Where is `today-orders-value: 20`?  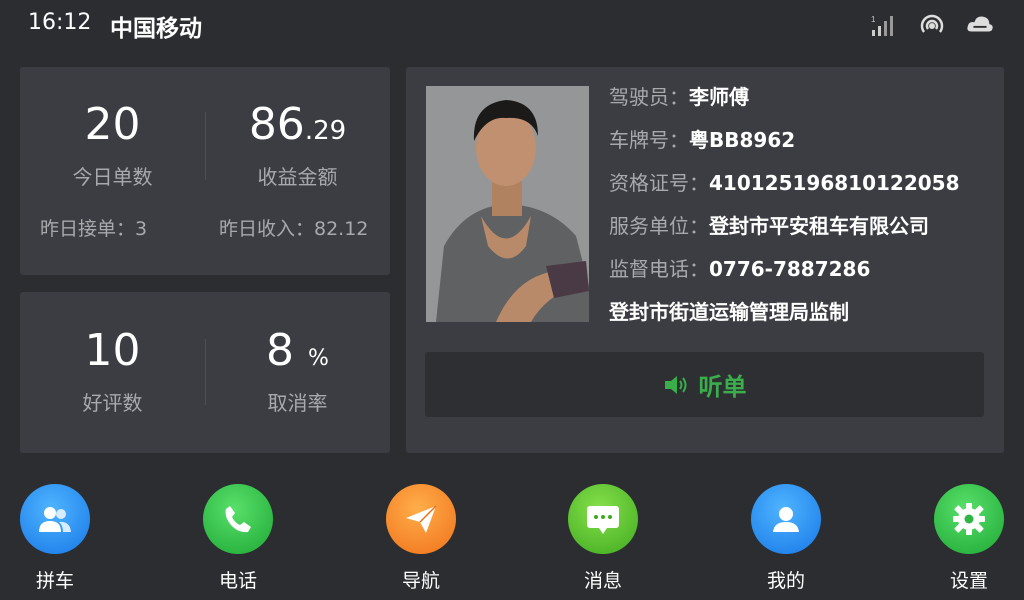
today-orders-value: 20 is located at coordinates (112, 124).